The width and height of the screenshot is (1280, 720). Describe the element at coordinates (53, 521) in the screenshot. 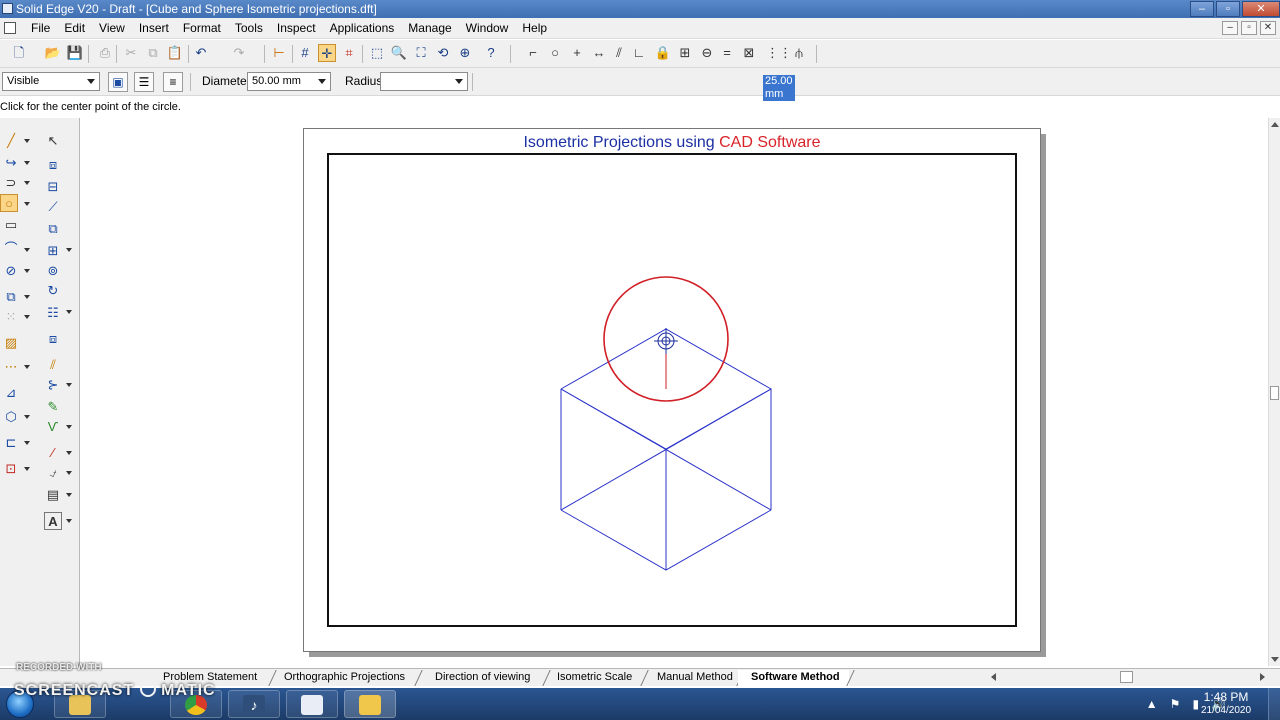

I see `text-tool-icon: A` at that location.